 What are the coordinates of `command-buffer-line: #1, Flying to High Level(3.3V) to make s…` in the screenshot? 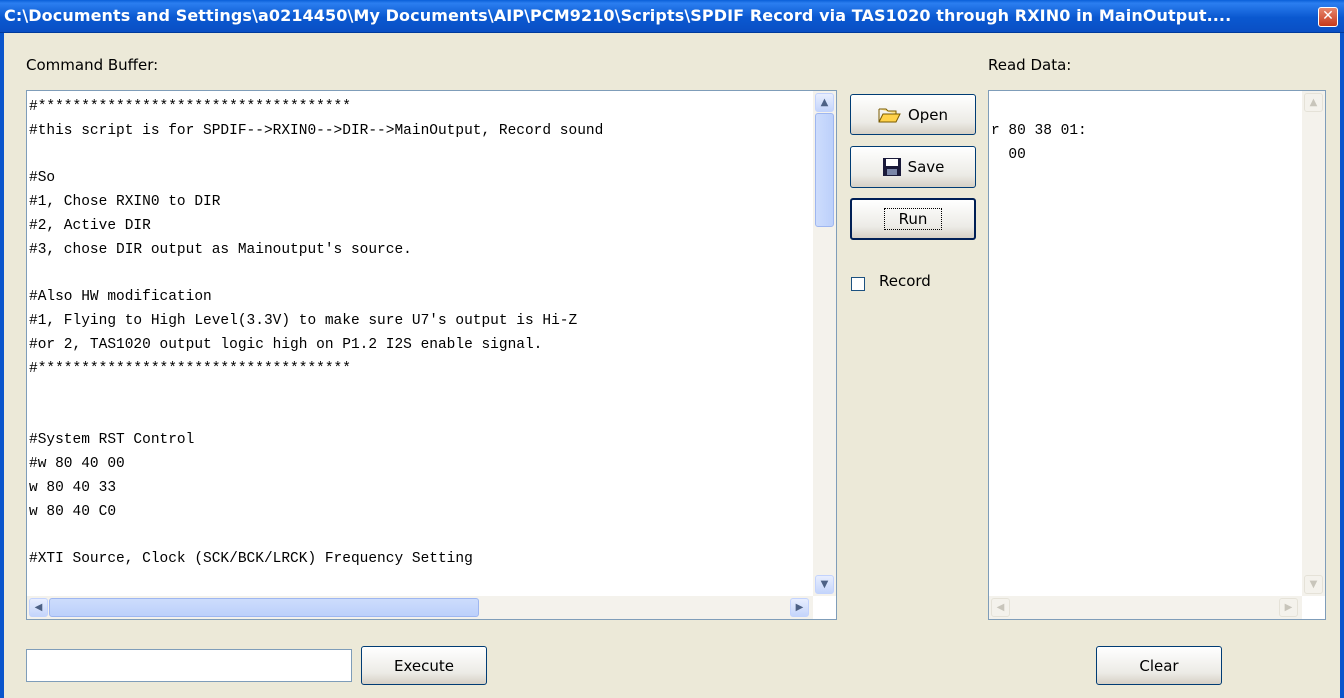 It's located at (303, 321).